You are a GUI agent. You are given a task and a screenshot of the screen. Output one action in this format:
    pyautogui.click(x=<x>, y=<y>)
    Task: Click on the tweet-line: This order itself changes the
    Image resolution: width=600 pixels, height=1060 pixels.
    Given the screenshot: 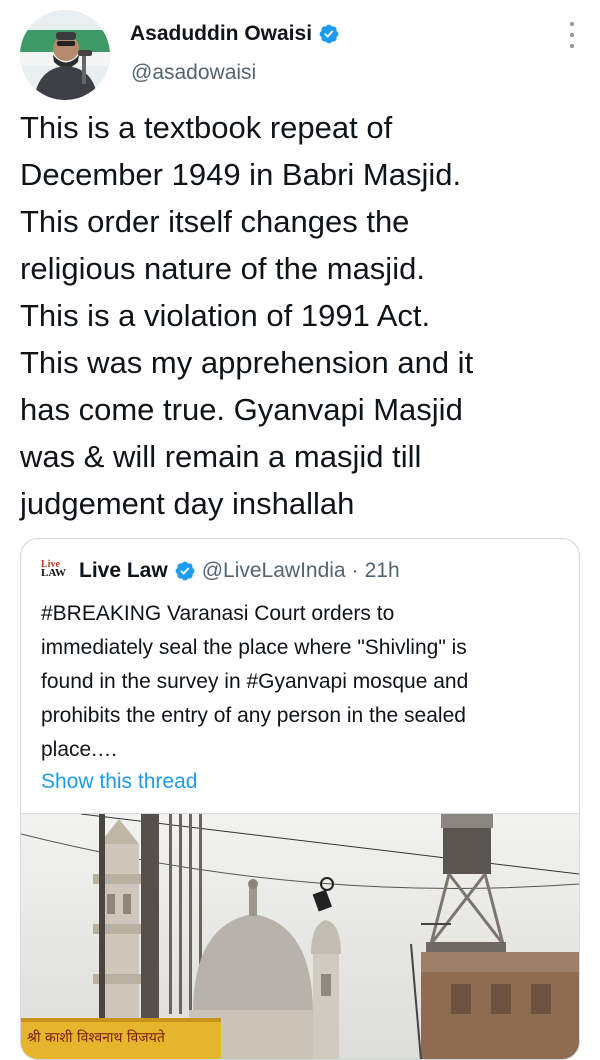 What is the action you would take?
    pyautogui.click(x=215, y=221)
    